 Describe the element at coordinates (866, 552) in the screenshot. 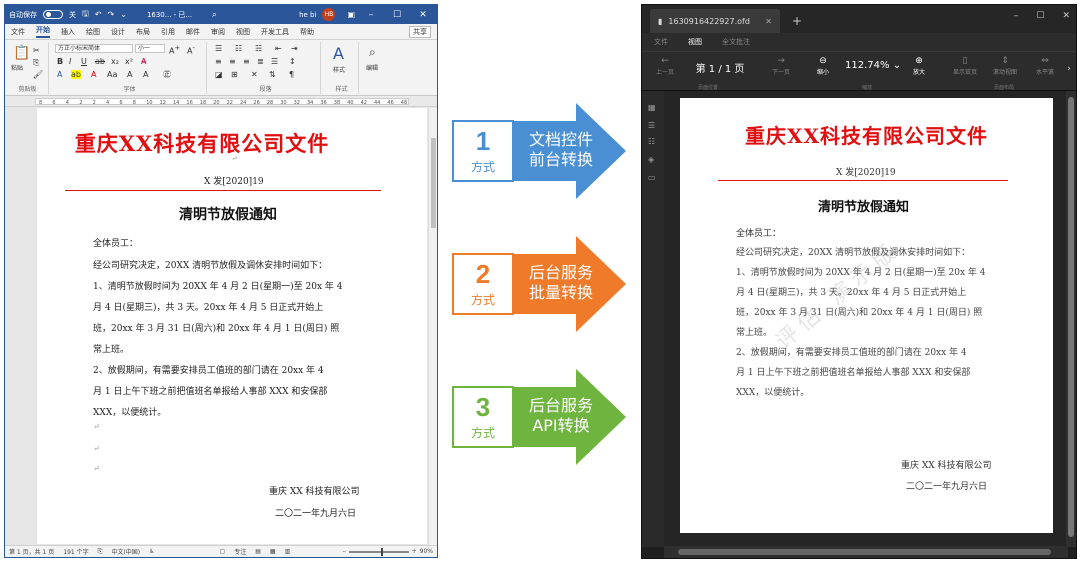

I see `ofd-horizontal-scrollbar` at that location.